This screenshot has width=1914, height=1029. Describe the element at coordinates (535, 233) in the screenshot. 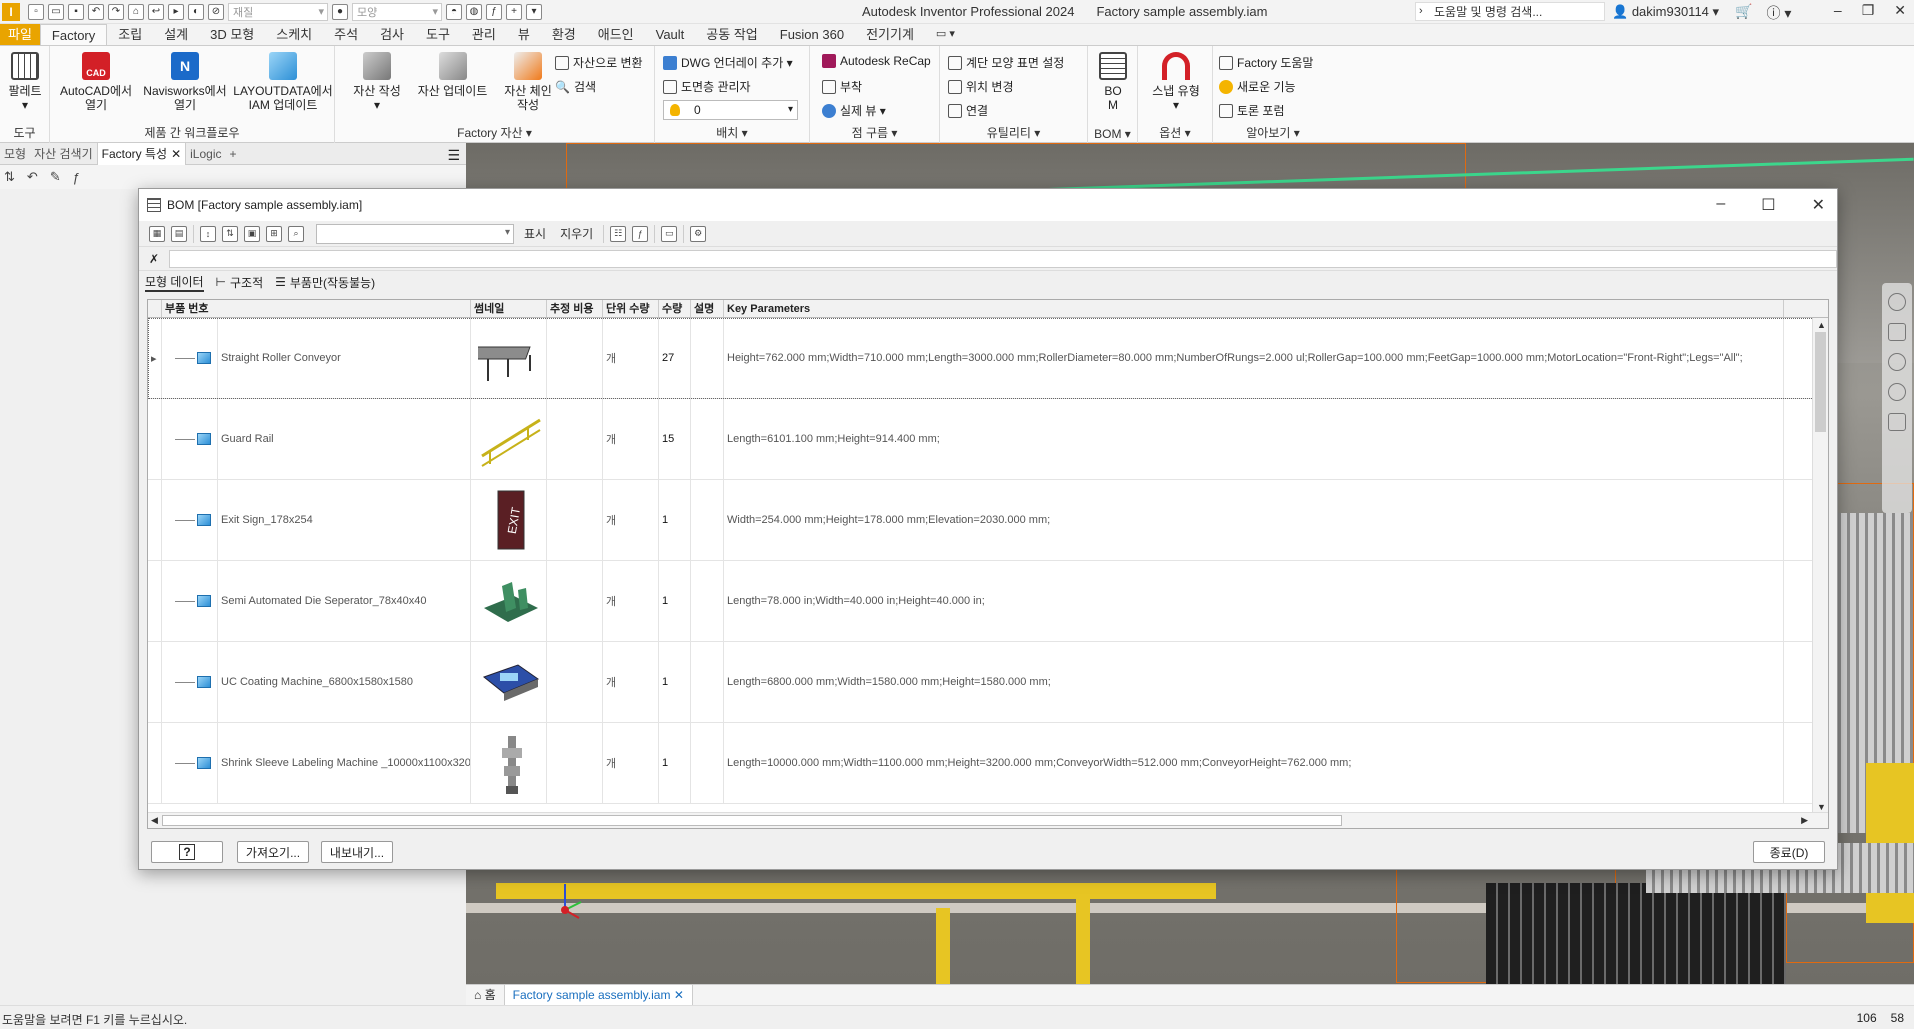

I see `show-button: 표시` at that location.